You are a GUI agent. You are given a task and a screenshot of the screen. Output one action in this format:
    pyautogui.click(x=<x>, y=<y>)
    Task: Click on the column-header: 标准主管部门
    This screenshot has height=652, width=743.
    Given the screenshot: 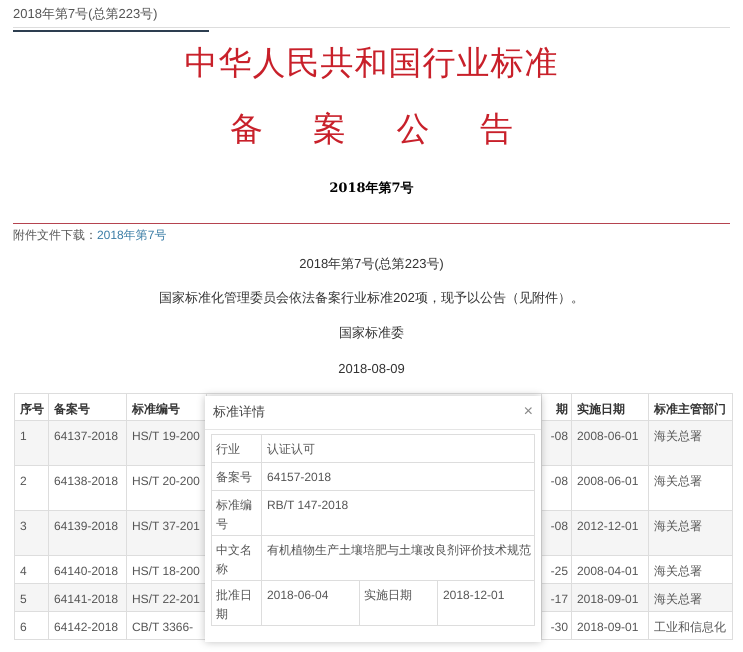 What is the action you would take?
    pyautogui.click(x=690, y=409)
    